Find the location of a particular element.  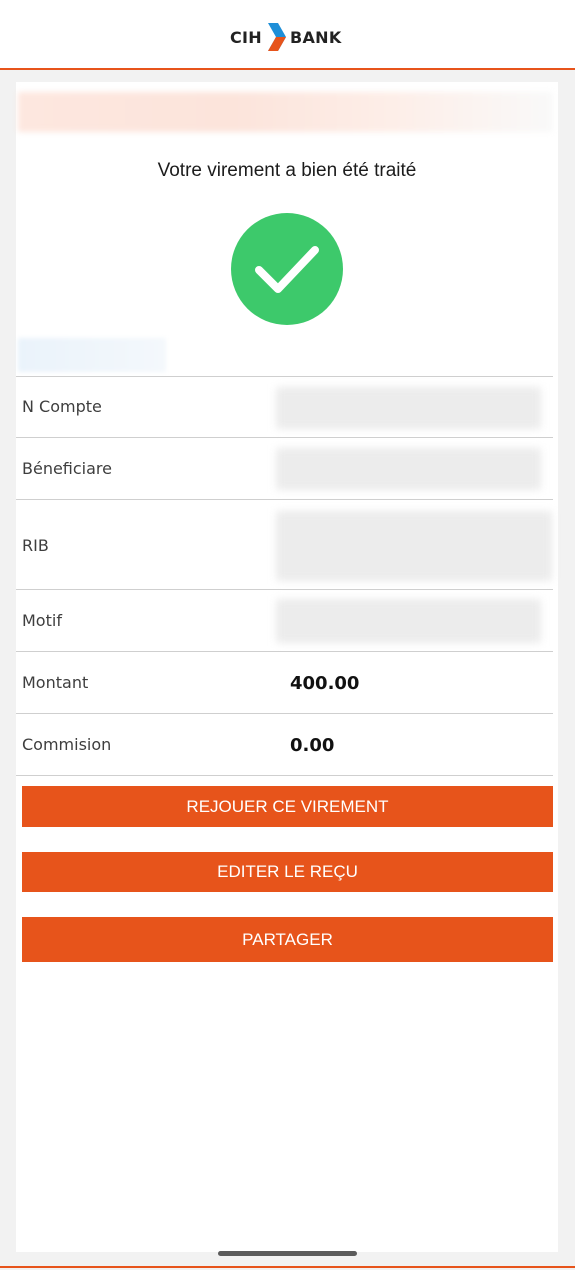

cih-bank-logo: CIH BANK is located at coordinates (286, 37).